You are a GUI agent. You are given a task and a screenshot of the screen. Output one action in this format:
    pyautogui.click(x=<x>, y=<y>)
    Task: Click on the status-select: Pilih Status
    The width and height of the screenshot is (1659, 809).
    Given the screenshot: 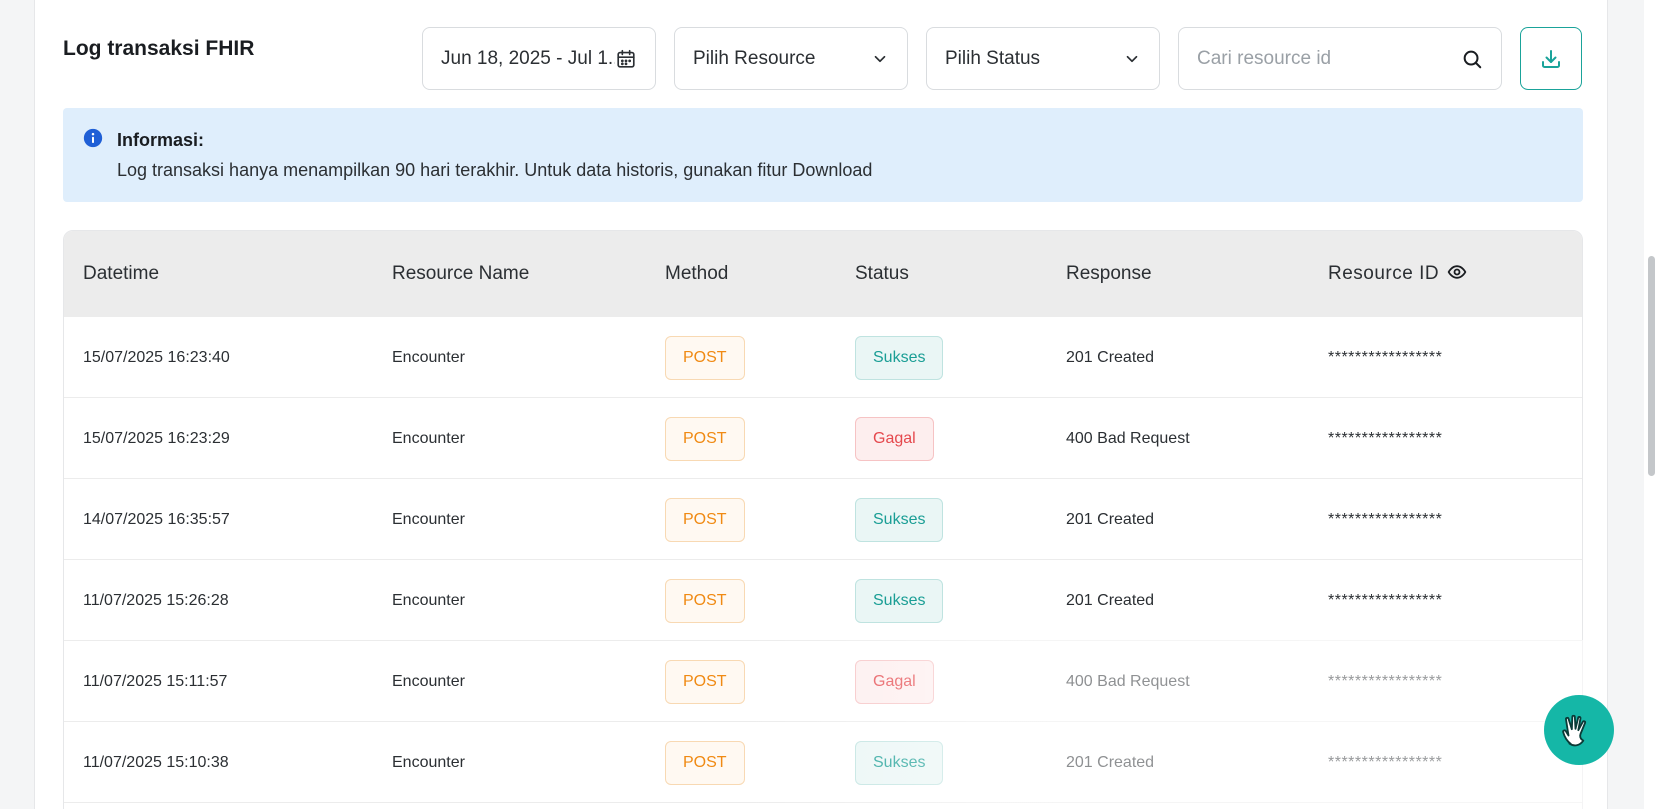 What is the action you would take?
    pyautogui.click(x=1043, y=58)
    